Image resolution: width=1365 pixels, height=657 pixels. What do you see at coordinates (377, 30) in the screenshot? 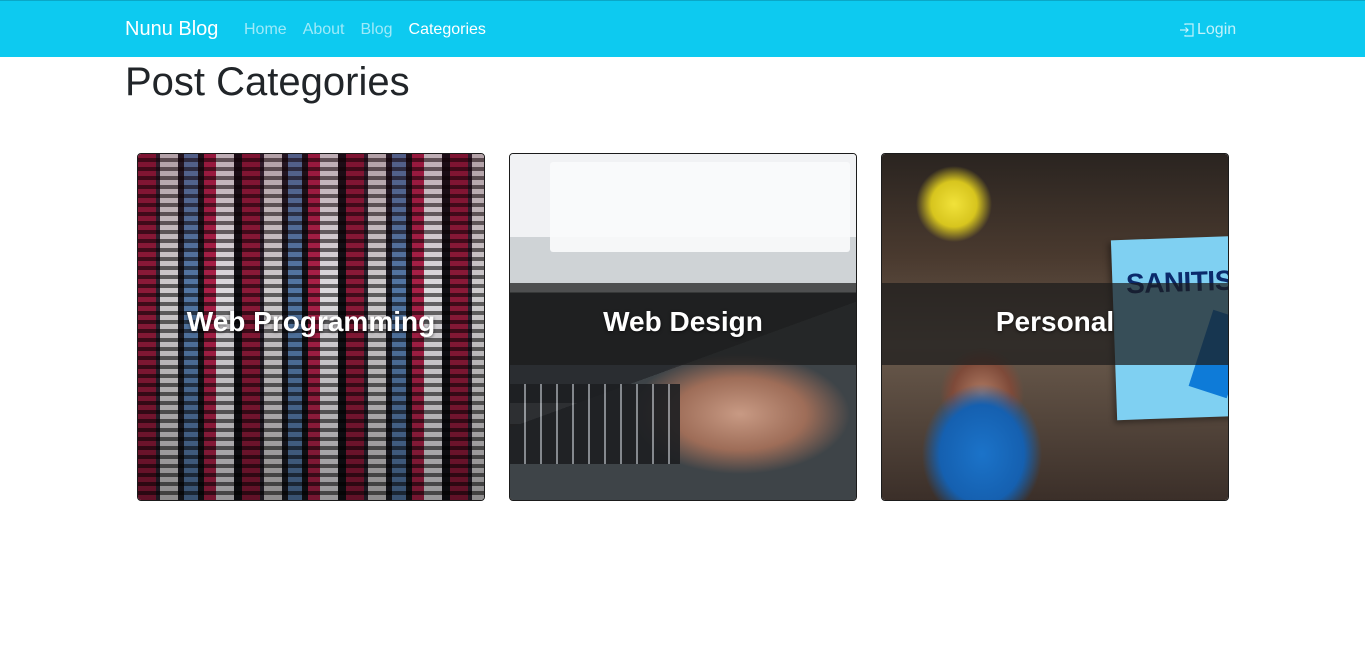
I see `nav-link-blog: Blog` at bounding box center [377, 30].